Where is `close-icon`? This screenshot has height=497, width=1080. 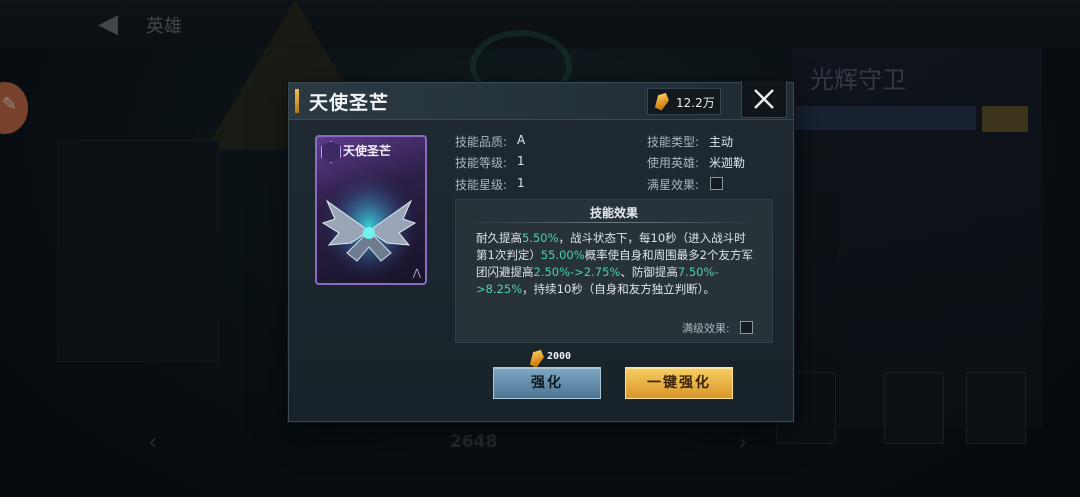 close-icon is located at coordinates (764, 99).